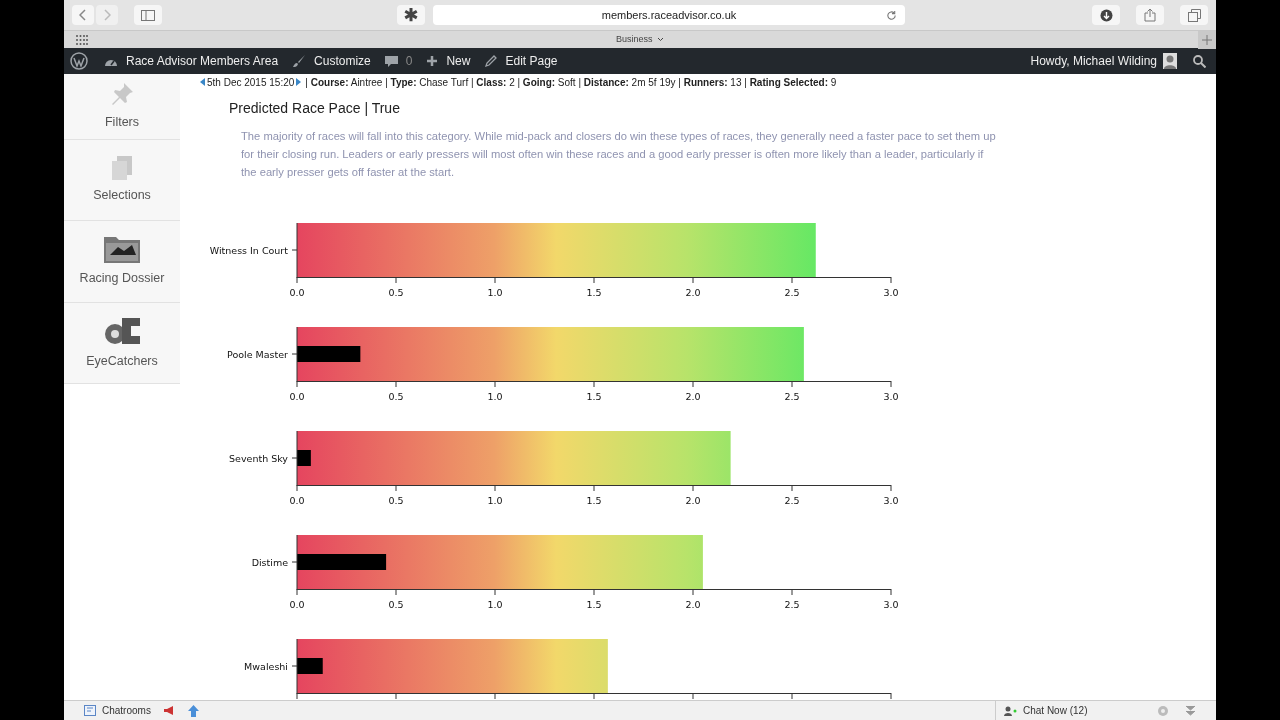  I want to click on runner-name: Mwaleshi, so click(266, 666).